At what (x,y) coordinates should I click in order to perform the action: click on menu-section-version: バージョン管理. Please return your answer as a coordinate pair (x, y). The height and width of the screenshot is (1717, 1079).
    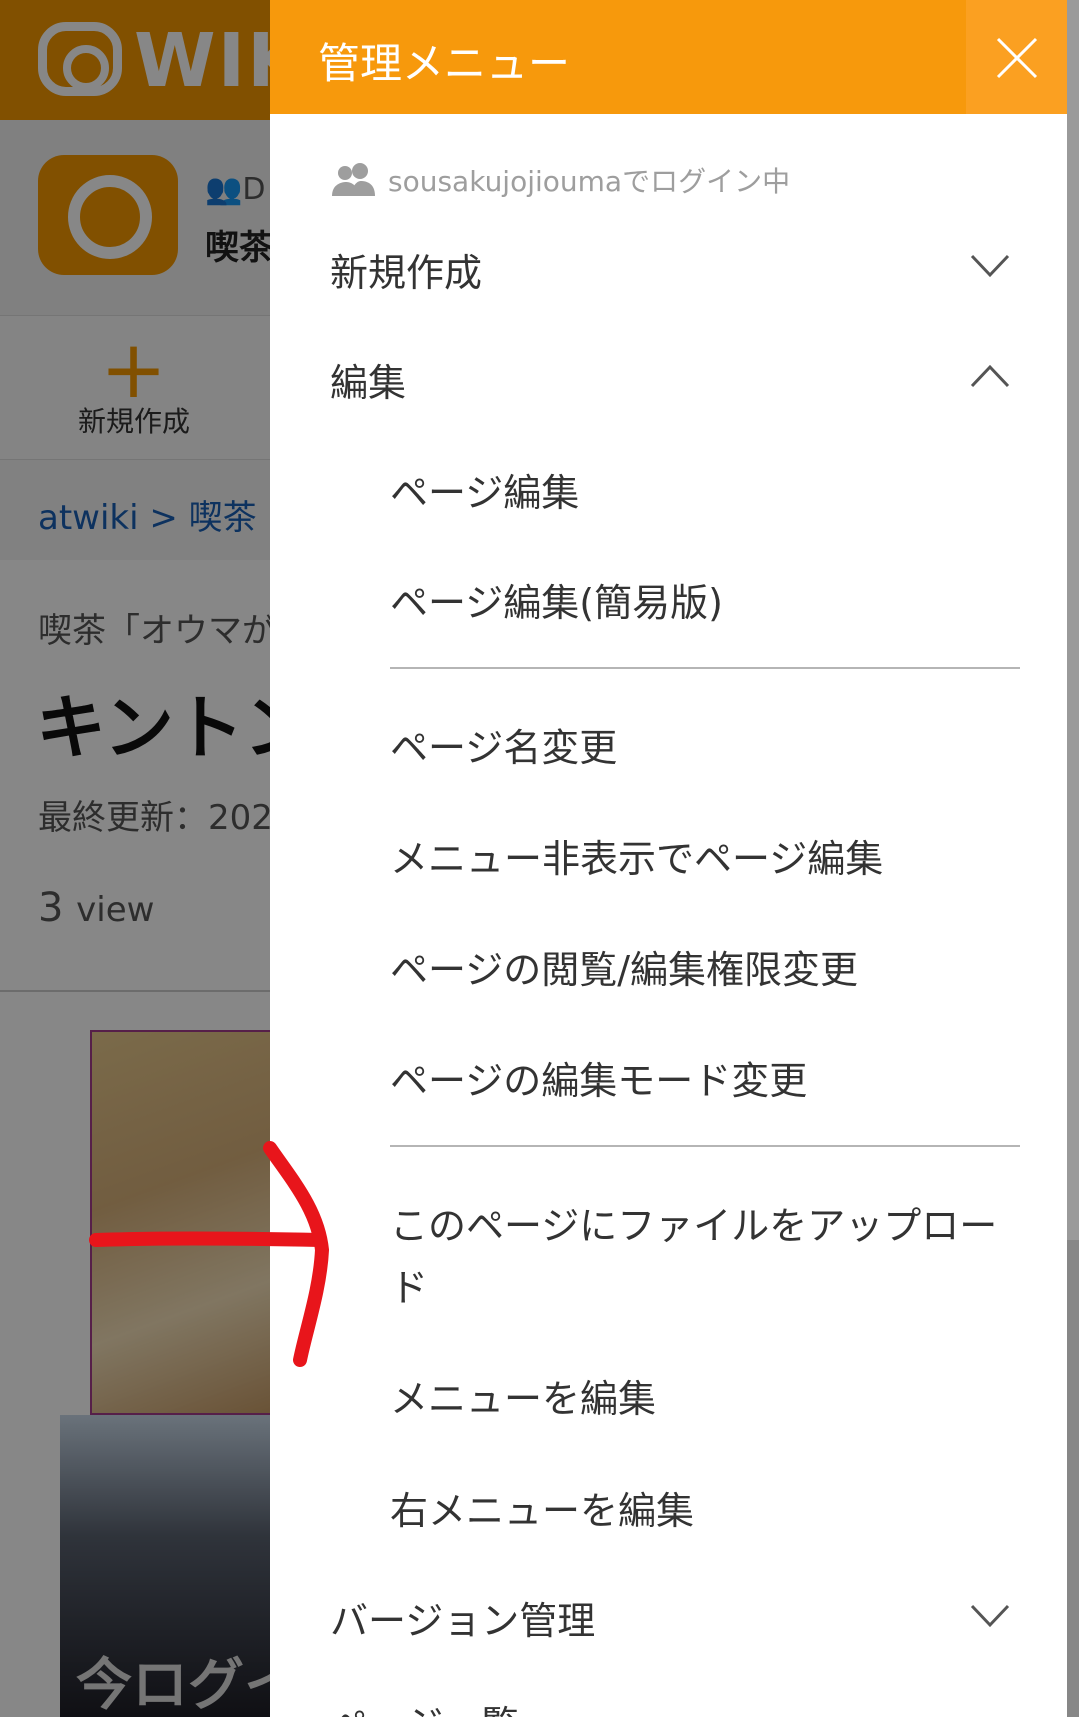
    Looking at the image, I should click on (670, 1617).